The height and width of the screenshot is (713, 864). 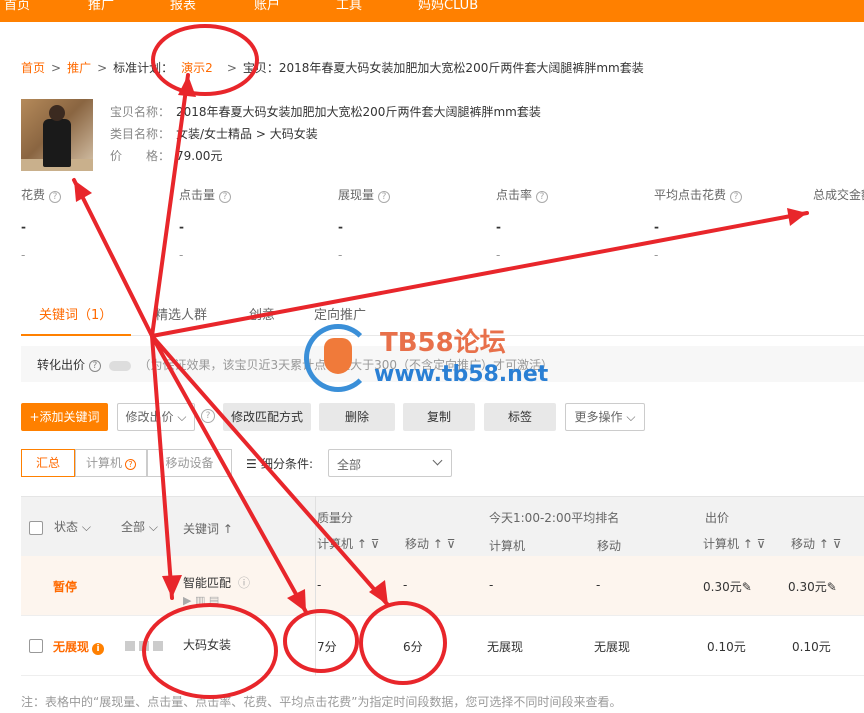 I want to click on product-price: 79.00元, so click(x=199, y=156).